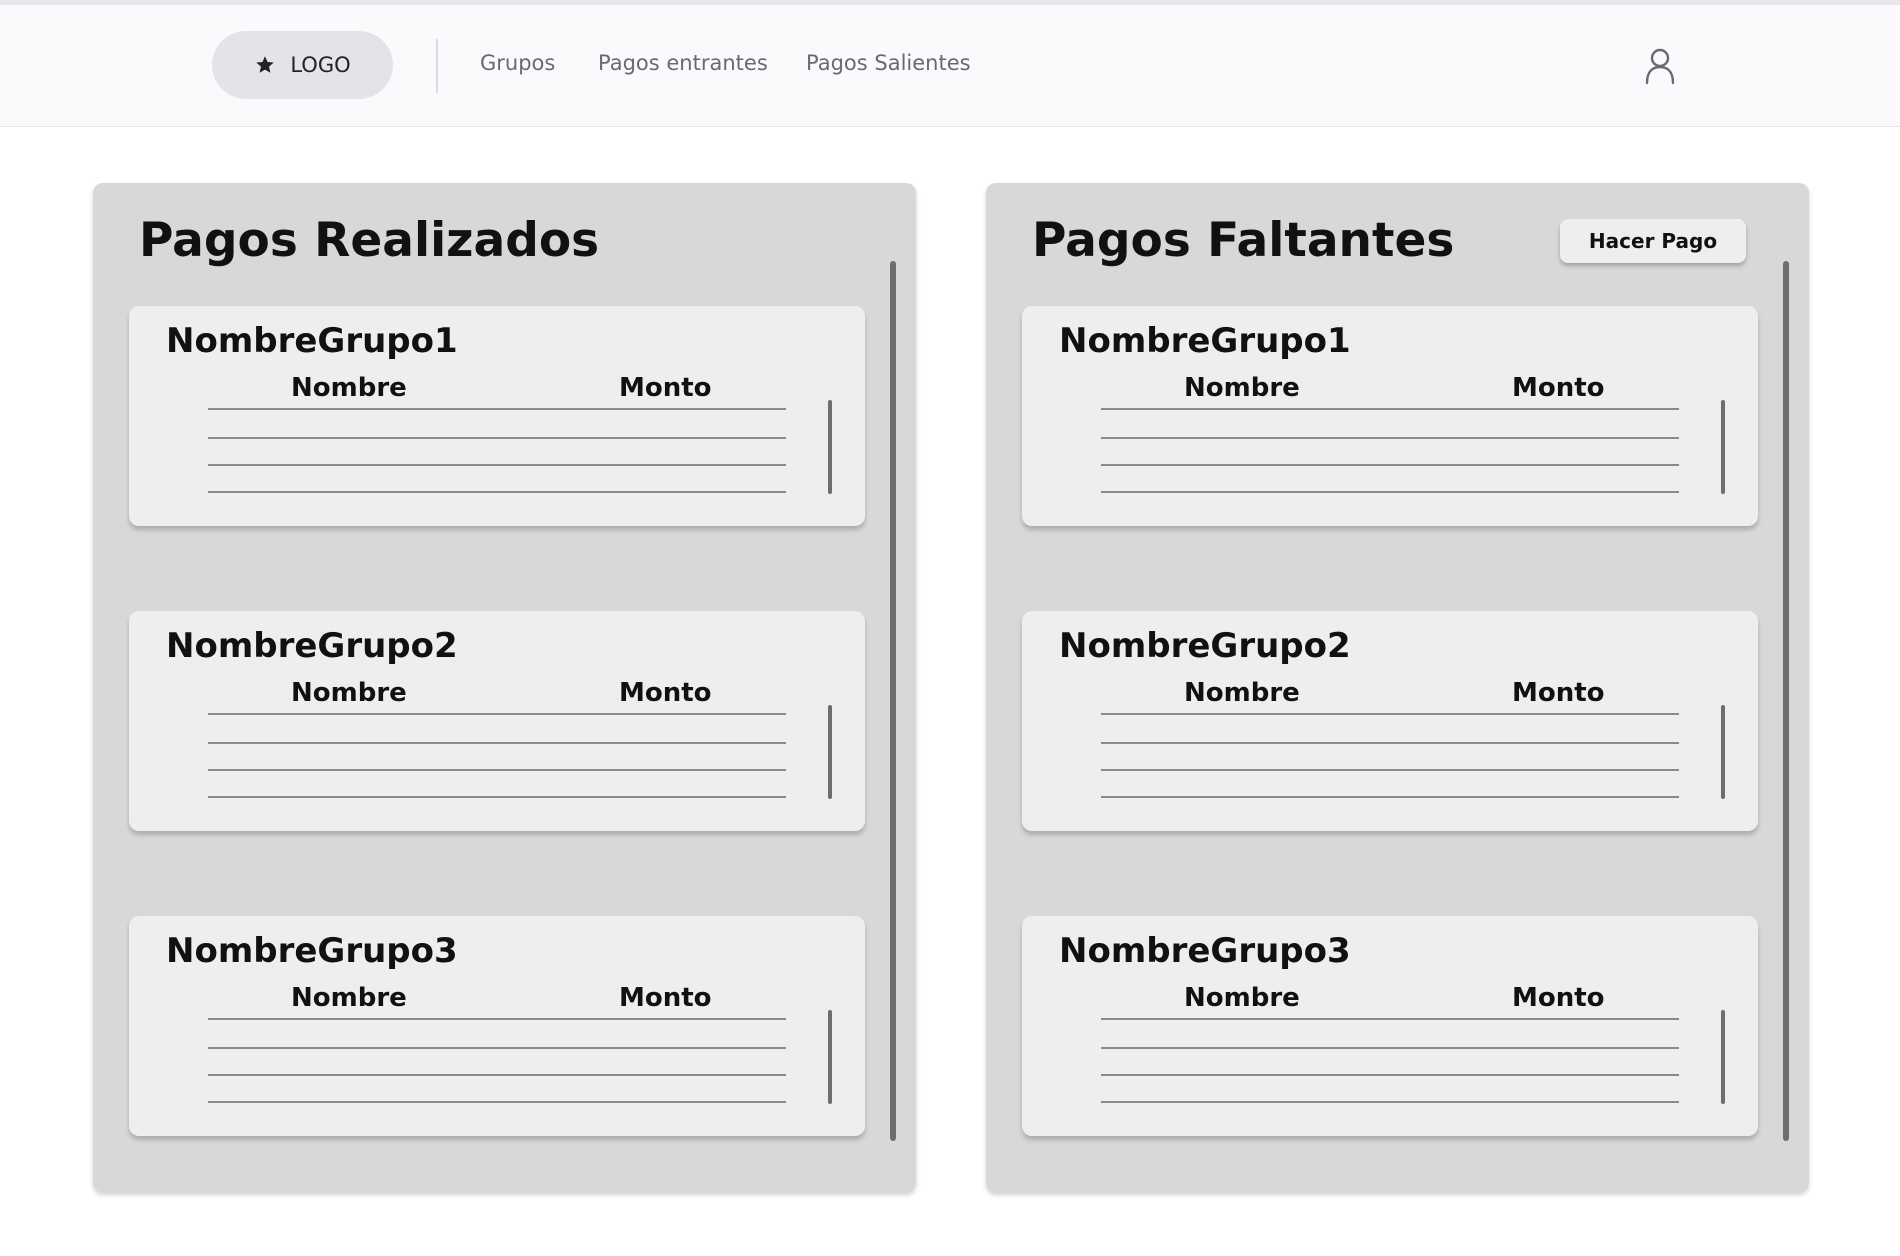  I want to click on nav-link-pagos-entrantes: Pagos entrantes, so click(683, 63).